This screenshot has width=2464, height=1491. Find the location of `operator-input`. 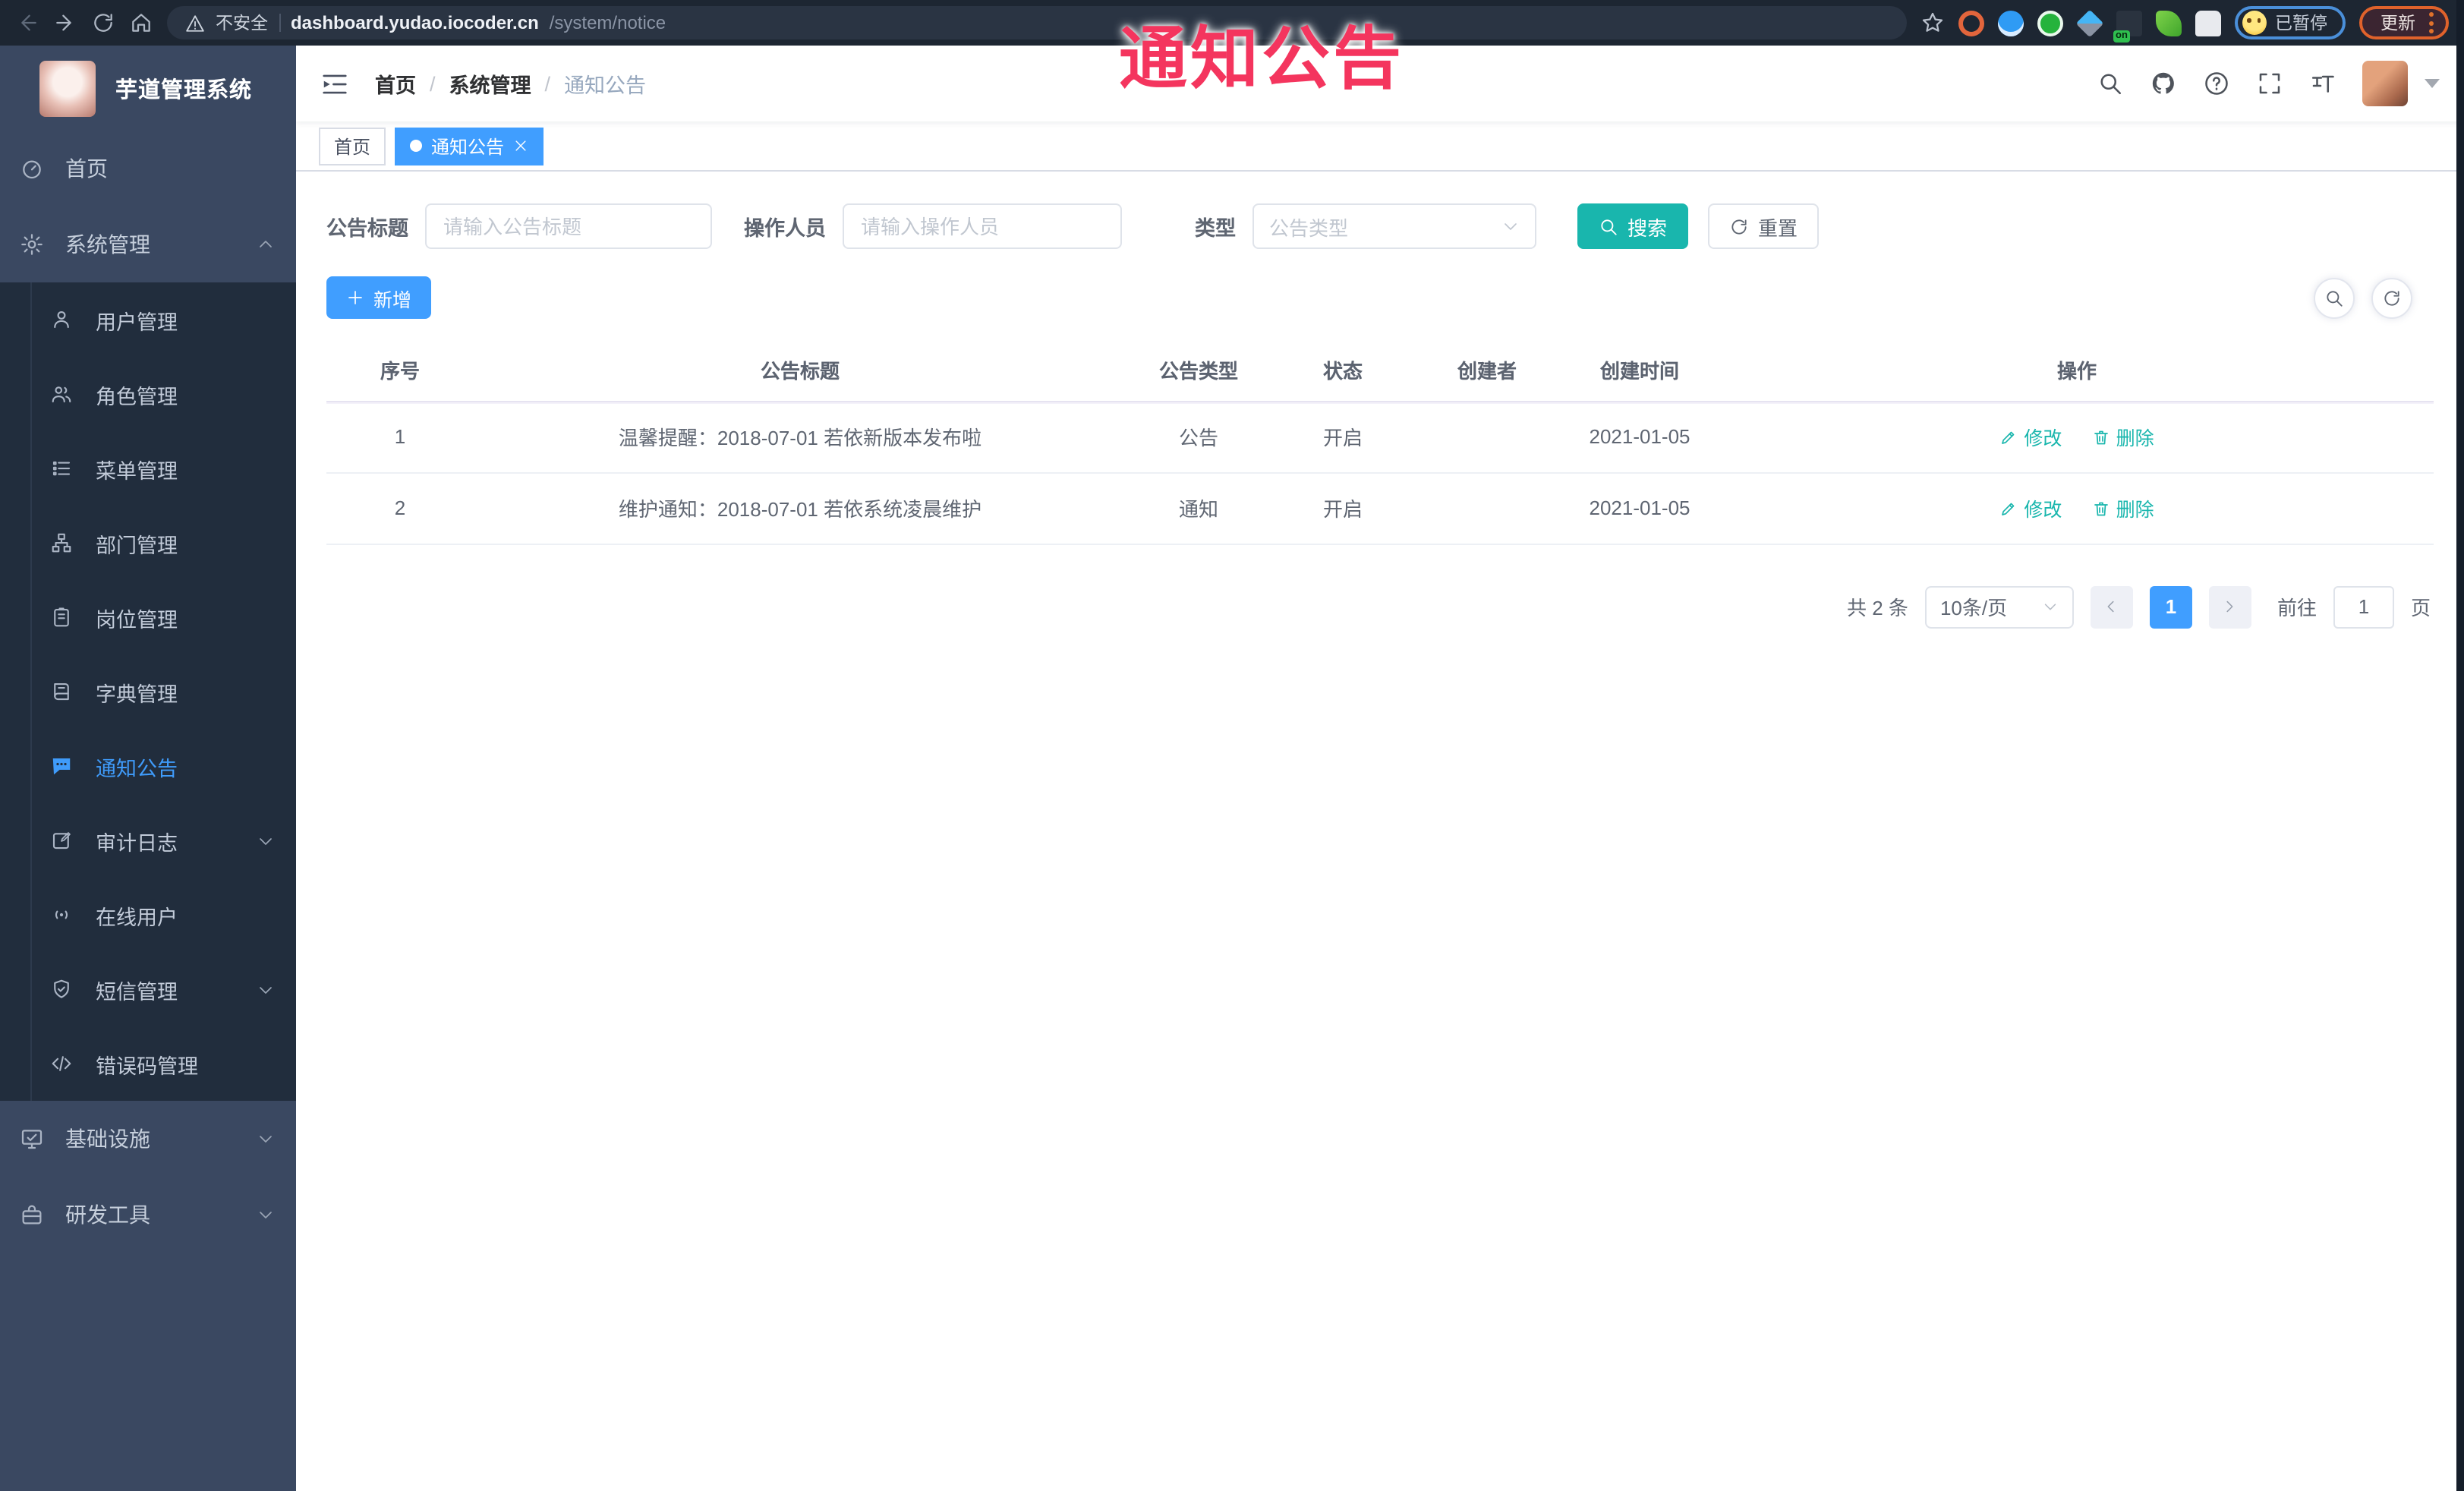

operator-input is located at coordinates (982, 226).